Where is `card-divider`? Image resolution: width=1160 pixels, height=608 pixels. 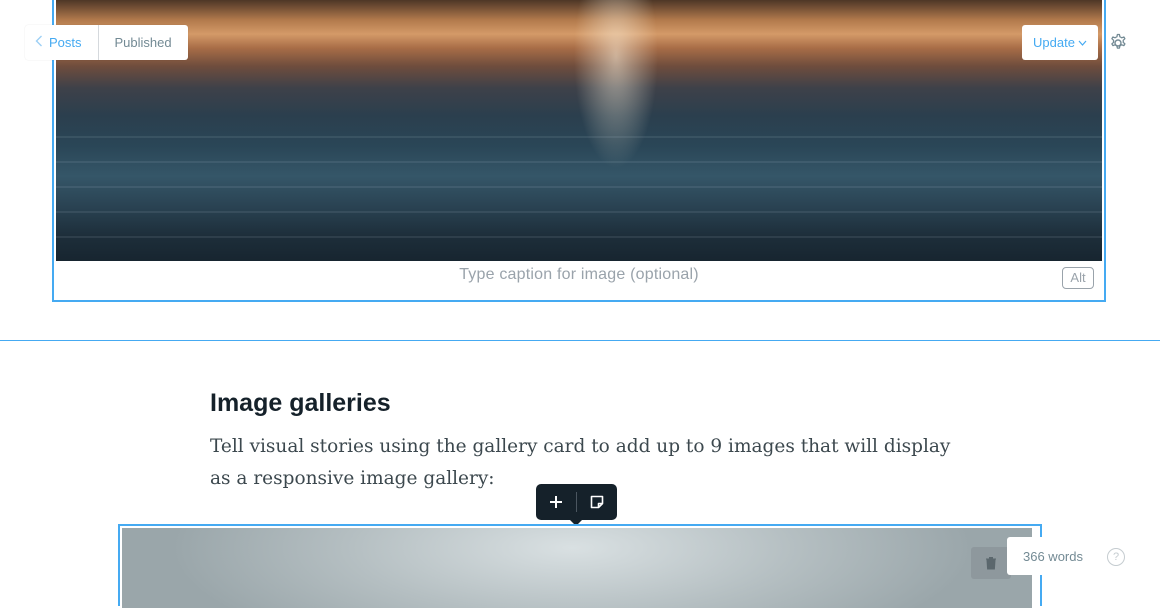
card-divider is located at coordinates (580, 340).